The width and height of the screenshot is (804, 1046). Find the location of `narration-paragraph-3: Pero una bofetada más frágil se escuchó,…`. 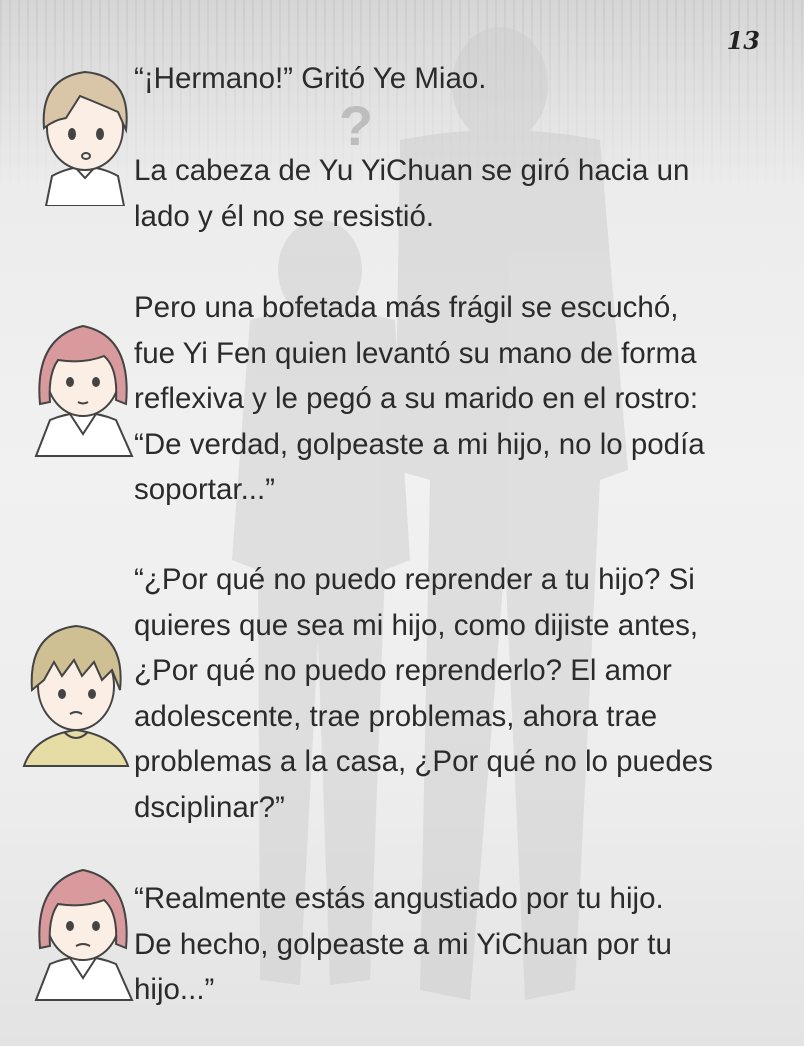

narration-paragraph-3: Pero una bofetada más frágil se escuchó,… is located at coordinates (419, 398).